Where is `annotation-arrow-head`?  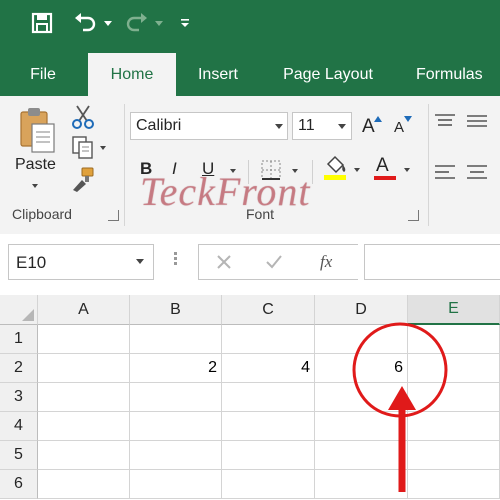 annotation-arrow-head is located at coordinates (402, 398).